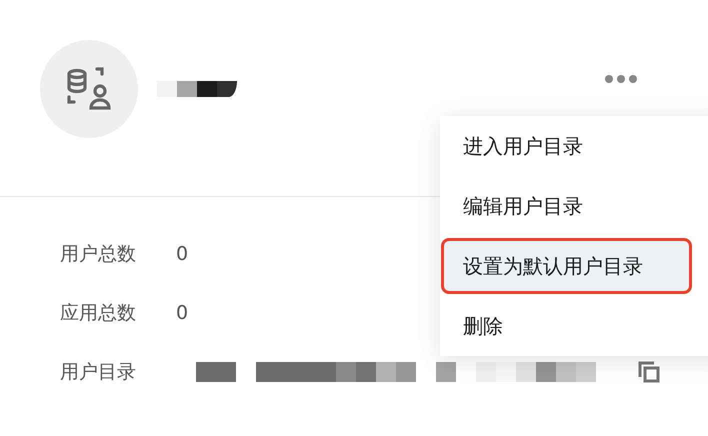  What do you see at coordinates (98, 372) in the screenshot?
I see `directory-label: 用户目录` at bounding box center [98, 372].